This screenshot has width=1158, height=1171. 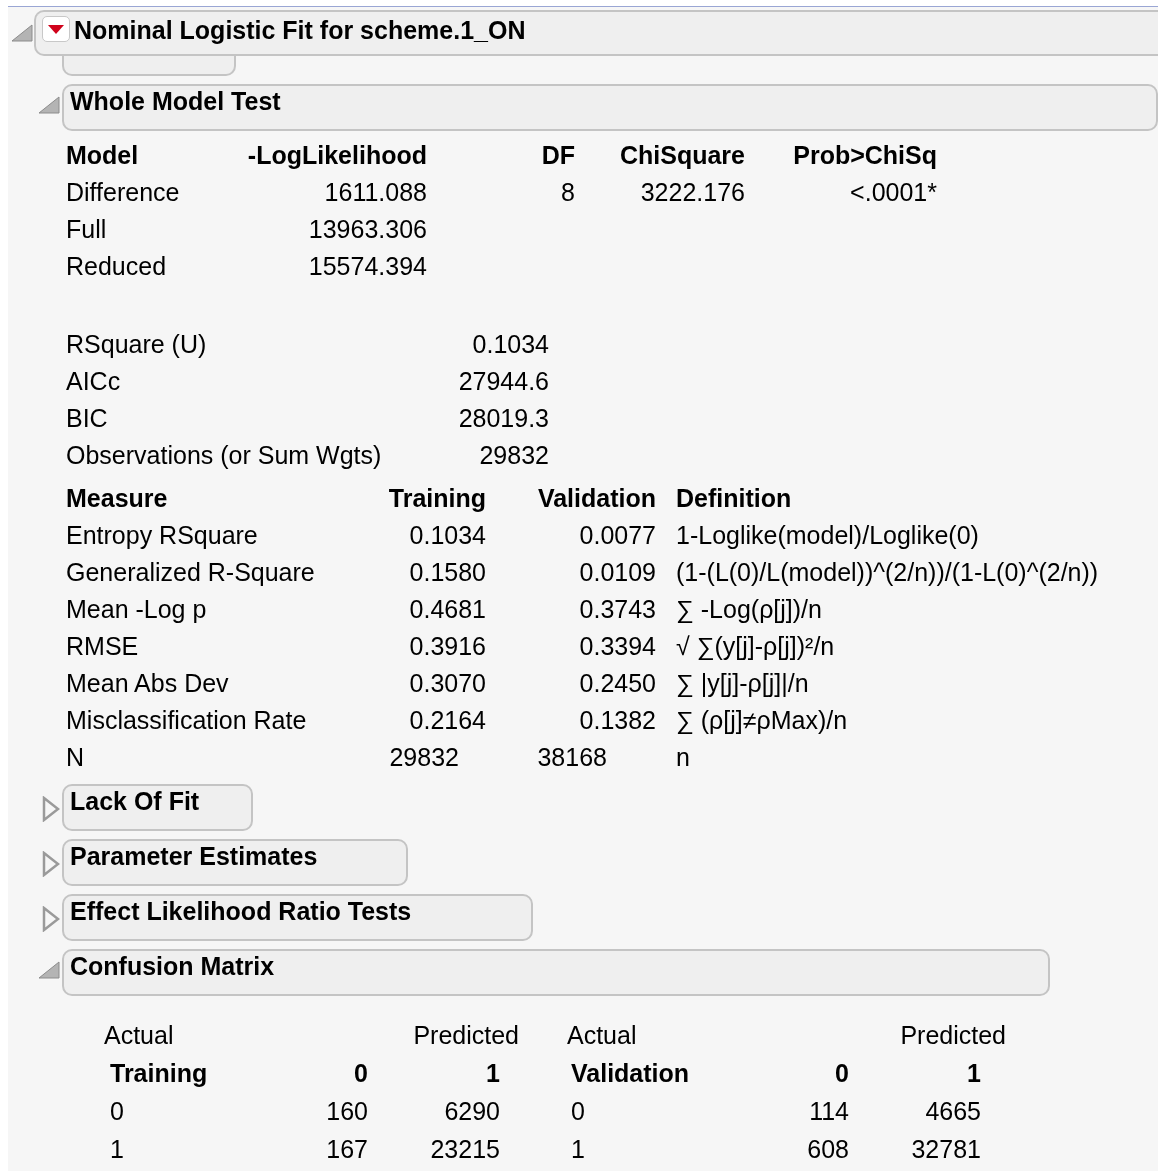 What do you see at coordinates (464, 1149) in the screenshot?
I see `table-cell-text: 23215` at bounding box center [464, 1149].